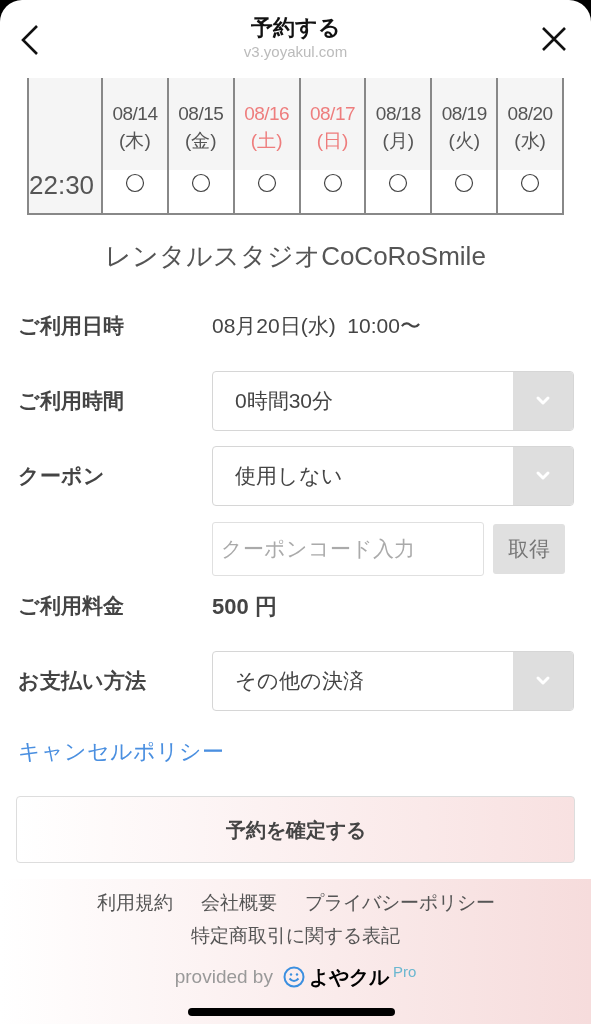 This screenshot has width=591, height=1024. I want to click on field-label: ご利用料金, so click(71, 606).